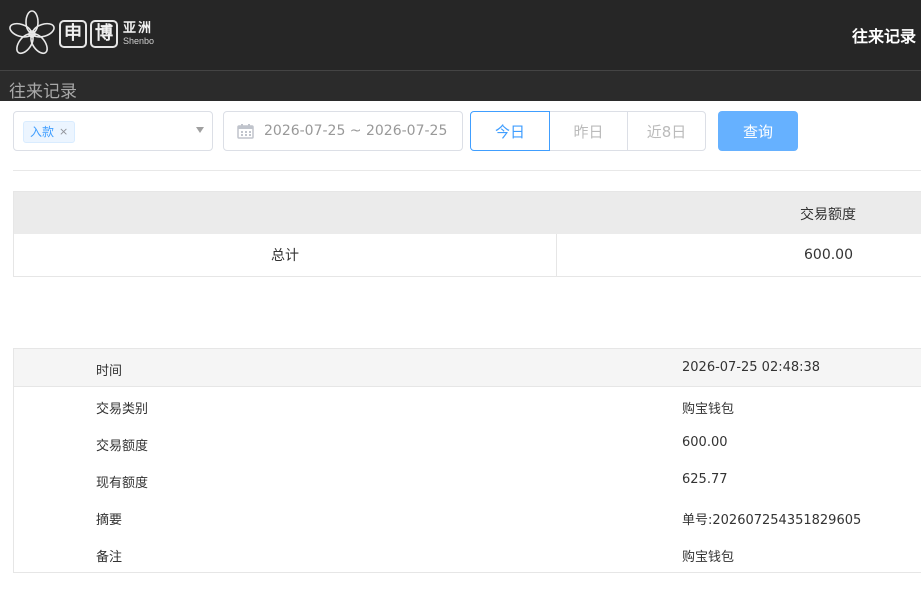 This screenshot has width=921, height=590. Describe the element at coordinates (200, 130) in the screenshot. I see `chevron-down-icon` at that location.